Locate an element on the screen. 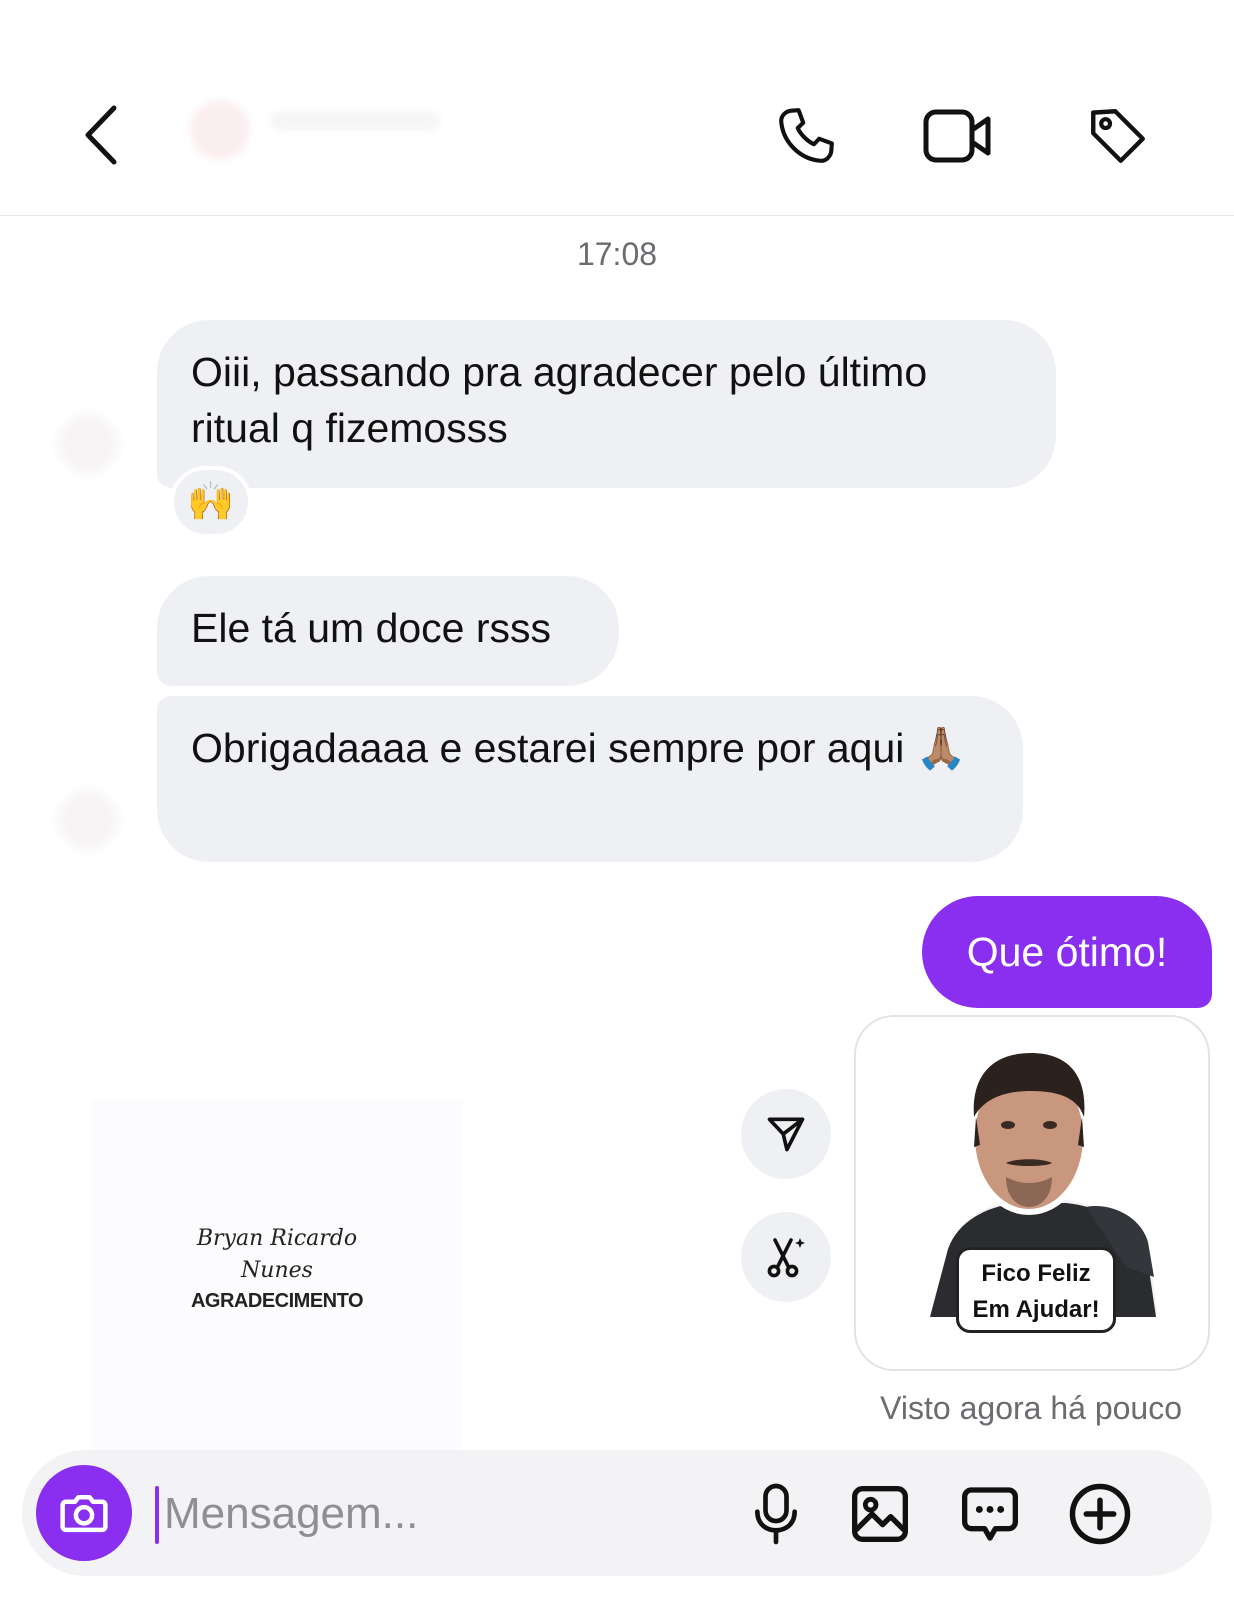 The width and height of the screenshot is (1234, 1600). voice-message-button is located at coordinates (776, 1514).